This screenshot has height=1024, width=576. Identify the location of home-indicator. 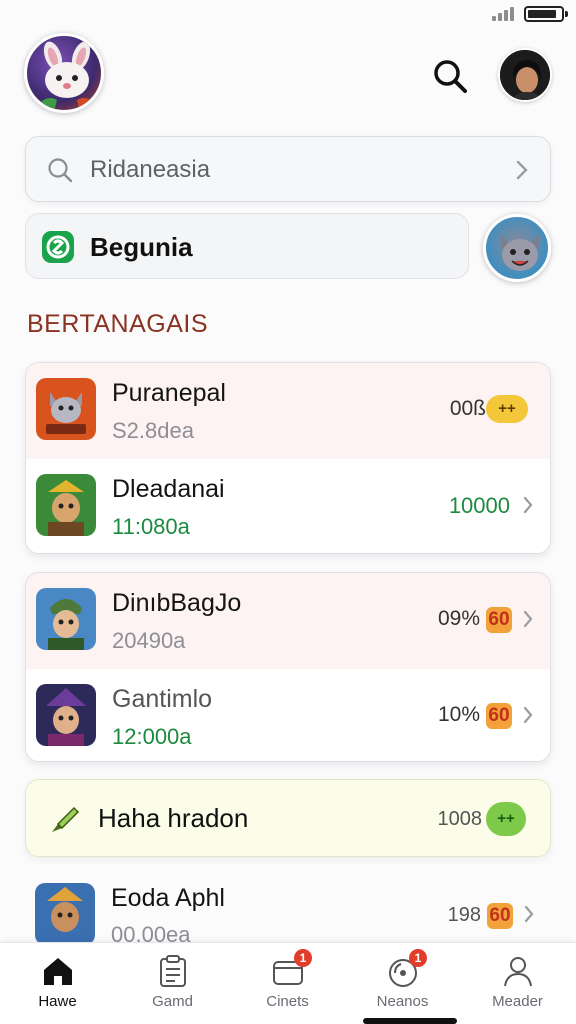
(410, 1021).